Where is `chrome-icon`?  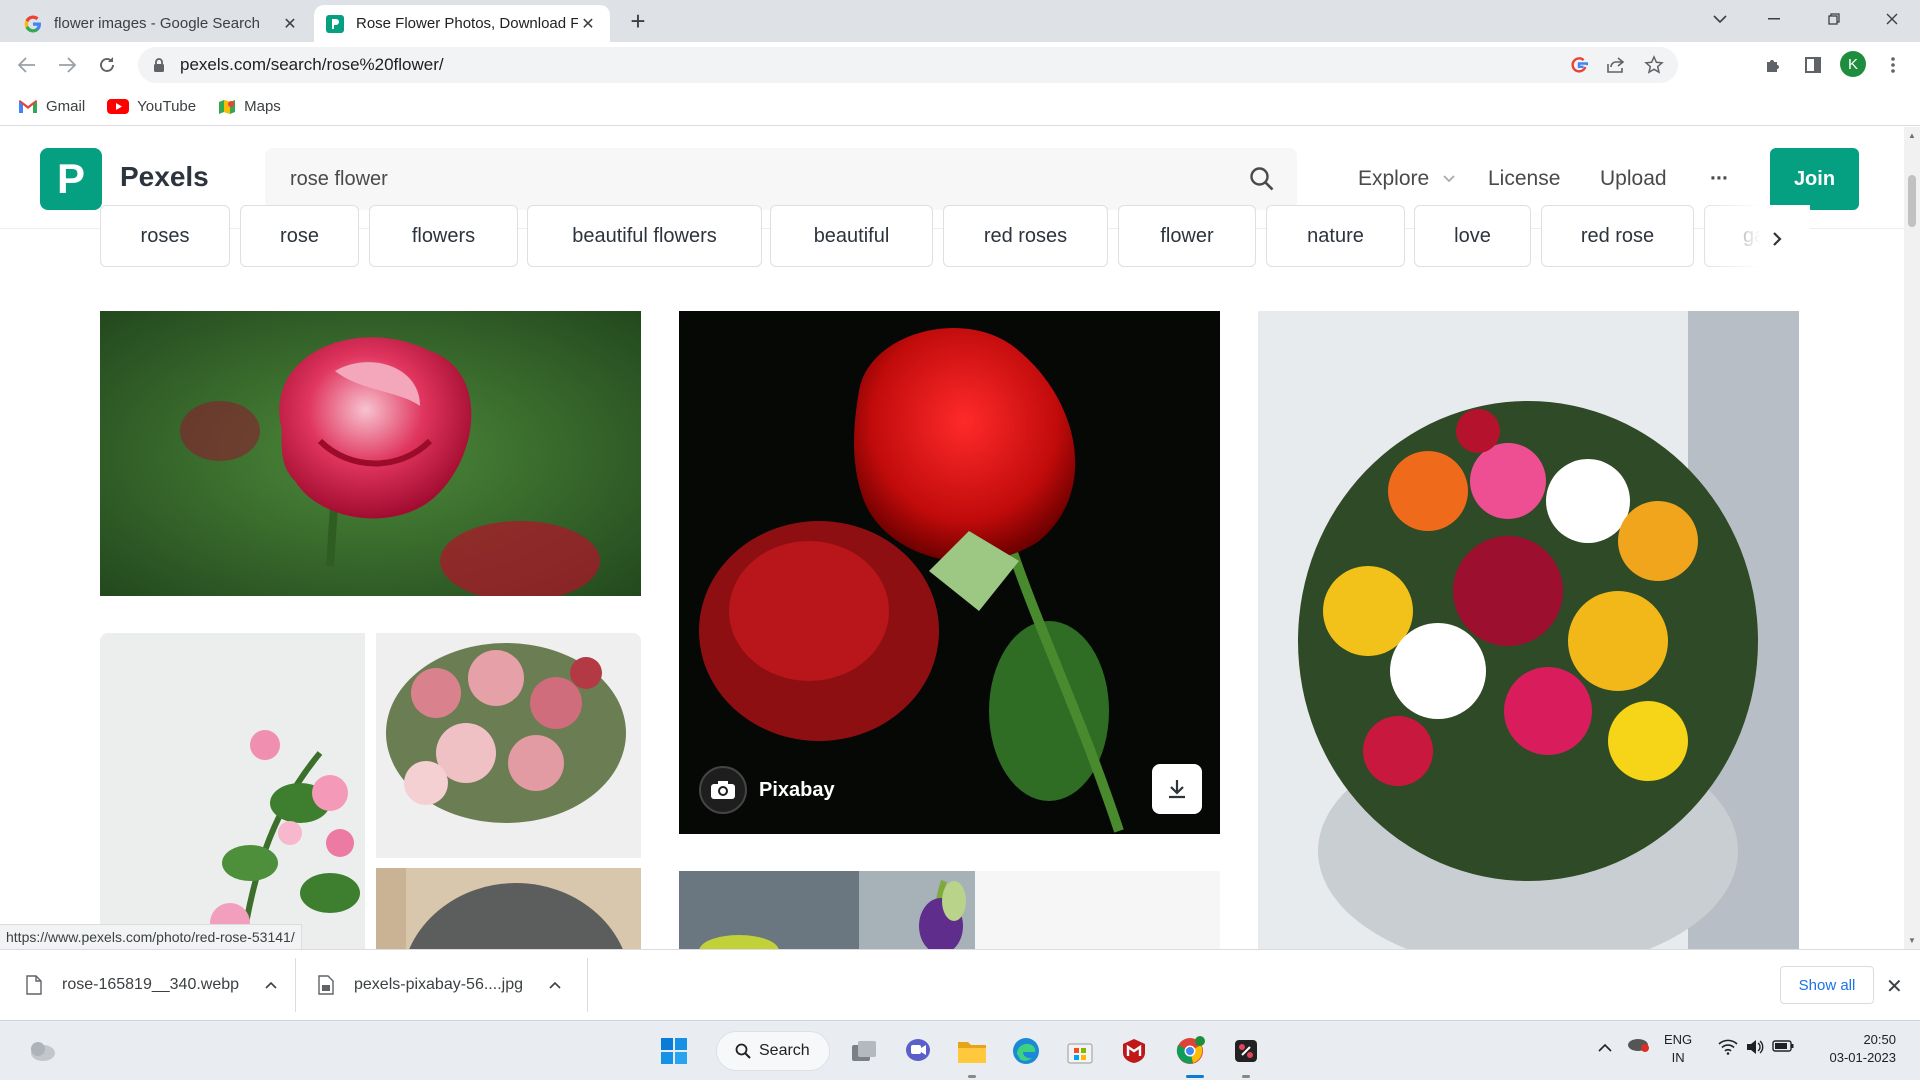
chrome-icon is located at coordinates (1190, 1051).